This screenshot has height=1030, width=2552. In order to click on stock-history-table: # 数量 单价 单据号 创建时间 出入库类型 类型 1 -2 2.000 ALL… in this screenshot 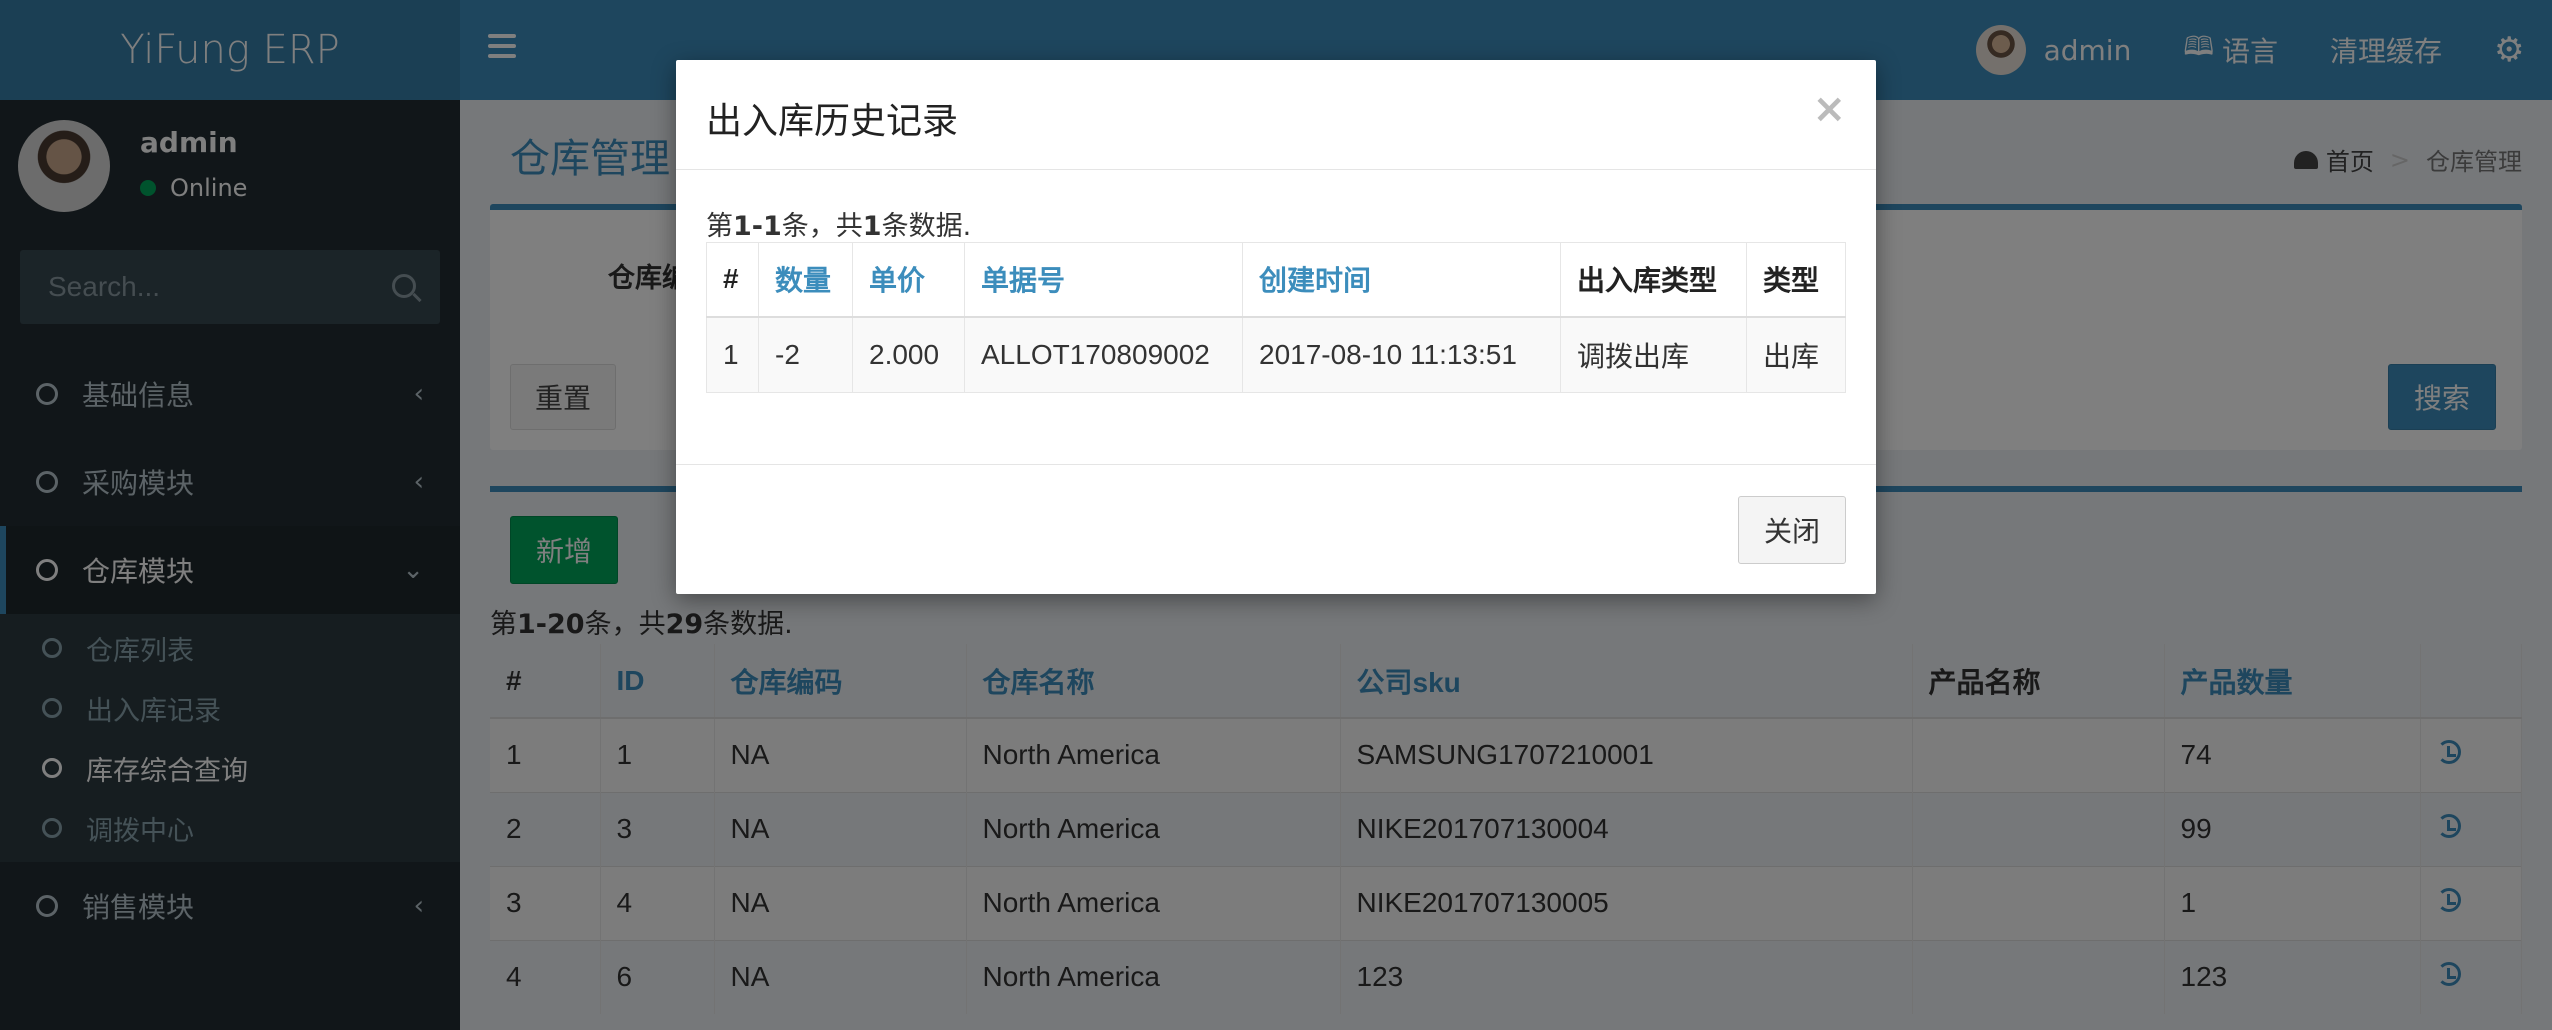, I will do `click(1276, 317)`.